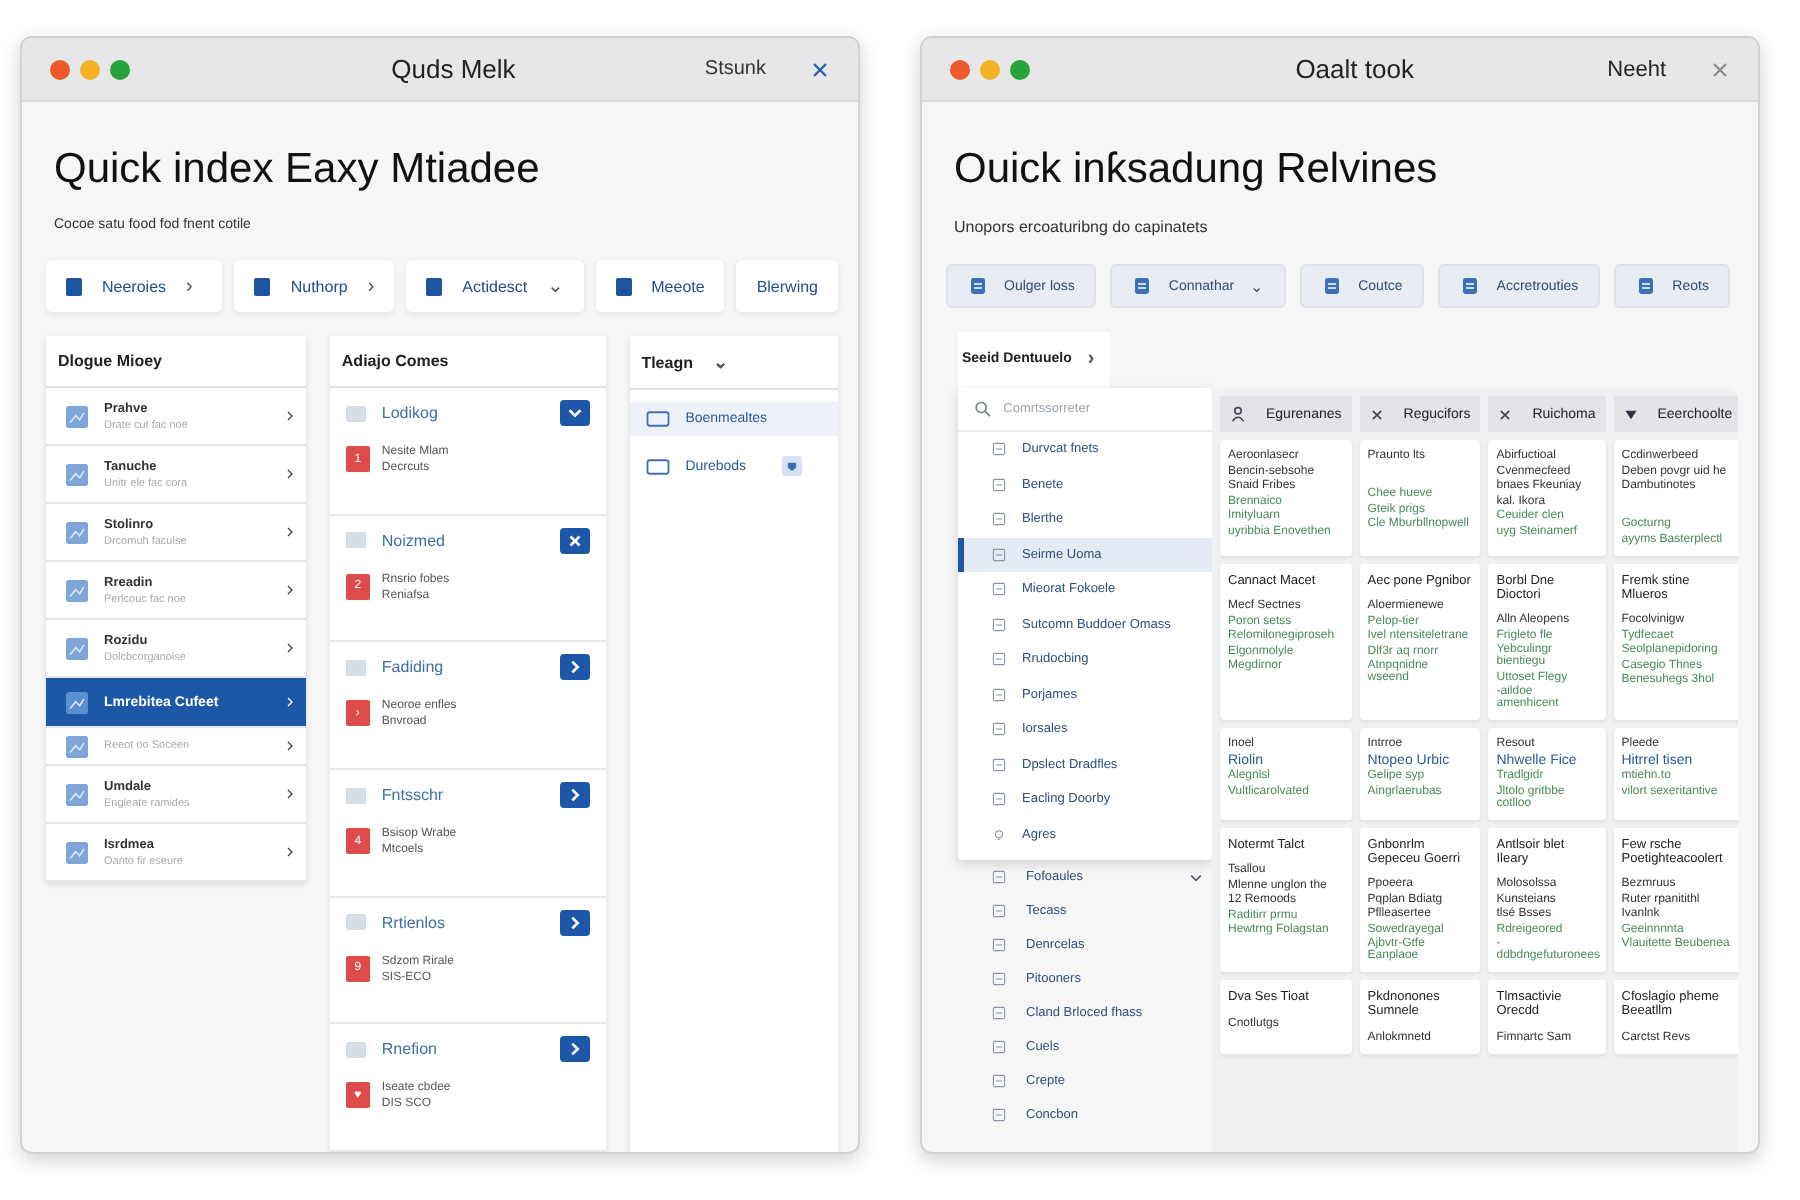  I want to click on card-title: Noizmed, so click(414, 540).